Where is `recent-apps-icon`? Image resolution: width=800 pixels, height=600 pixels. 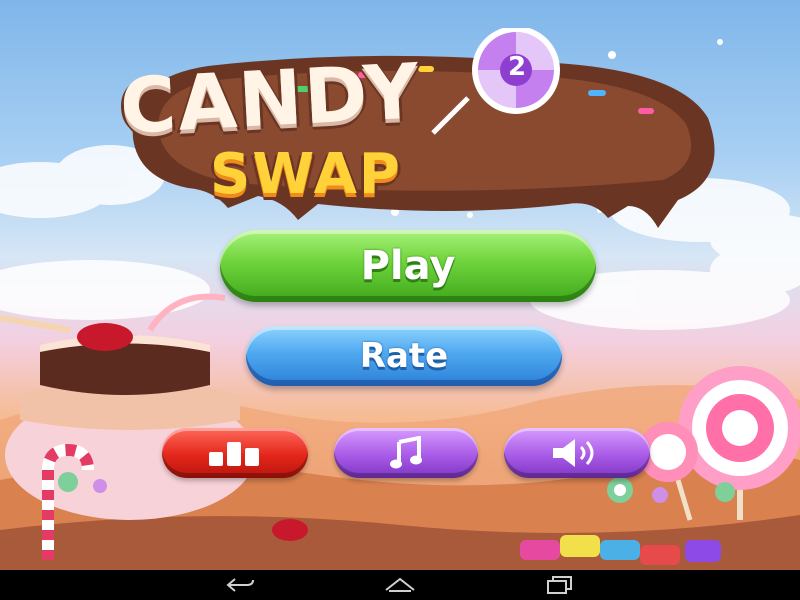
recent-apps-icon is located at coordinates (559, 585).